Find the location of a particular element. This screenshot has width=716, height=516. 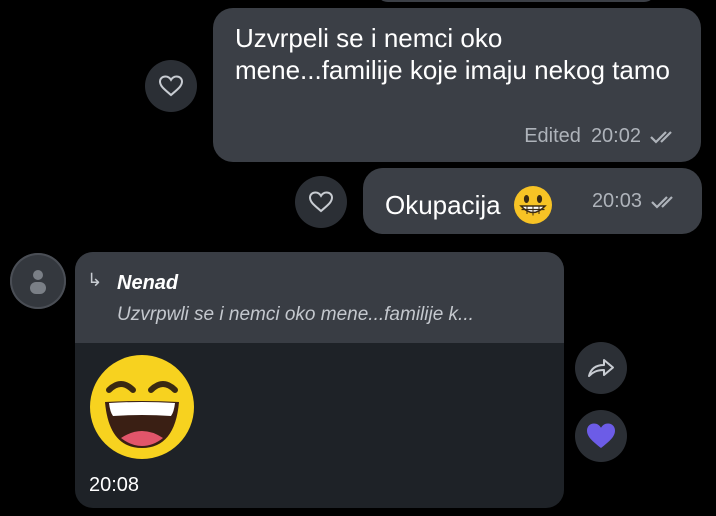

message-time: 20:03 is located at coordinates (616, 201).